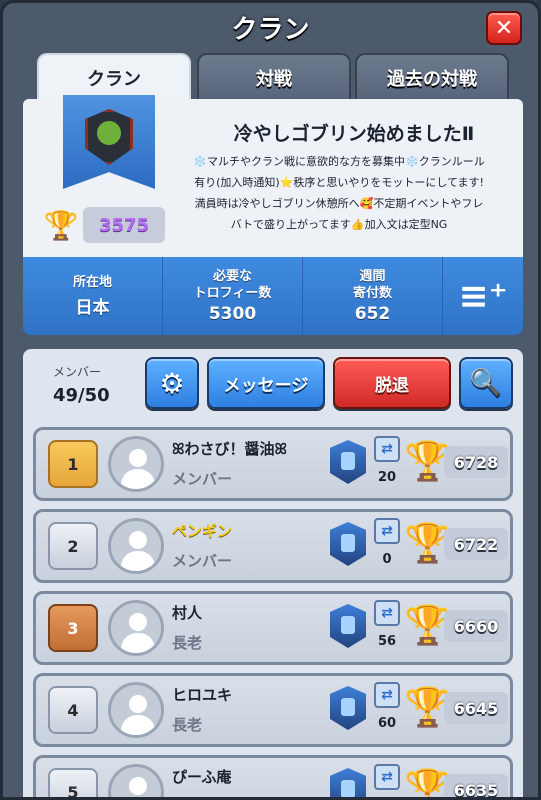 This screenshot has height=800, width=541. What do you see at coordinates (77, 372) in the screenshot?
I see `members-label: メンバー` at bounding box center [77, 372].